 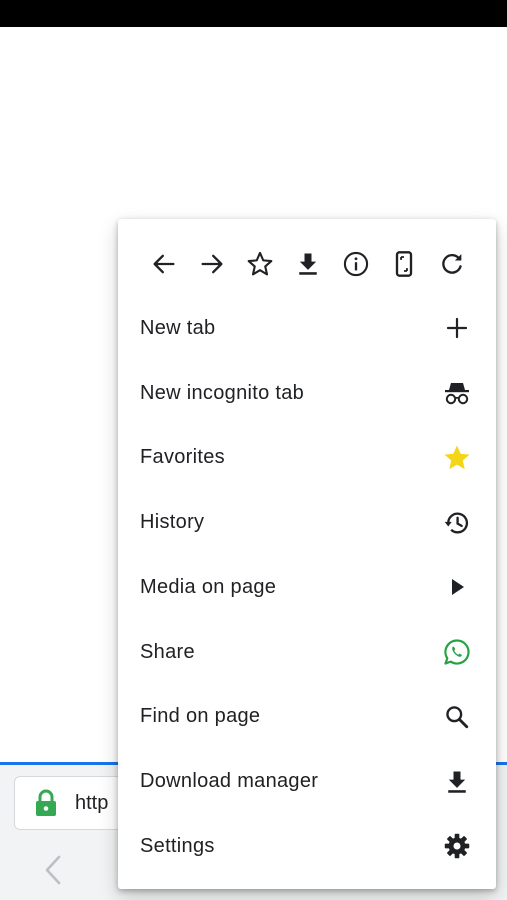 I want to click on star-outline-icon, so click(x=260, y=263).